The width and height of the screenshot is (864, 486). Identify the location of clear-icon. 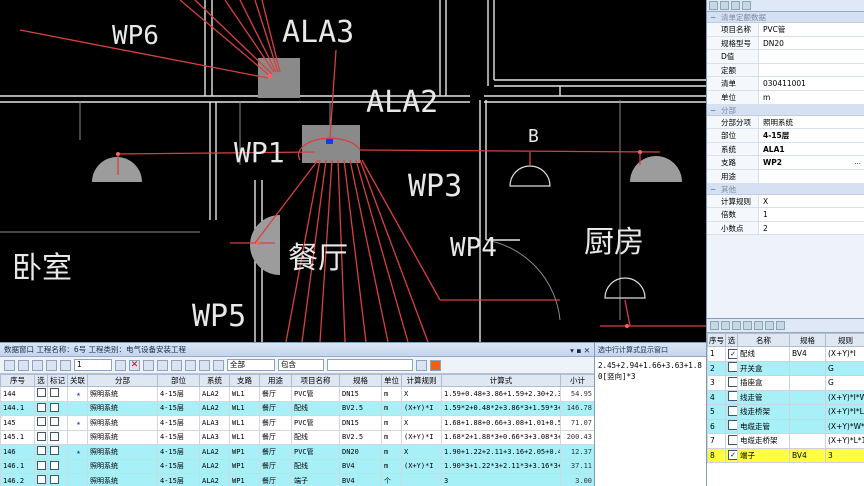
(421, 365).